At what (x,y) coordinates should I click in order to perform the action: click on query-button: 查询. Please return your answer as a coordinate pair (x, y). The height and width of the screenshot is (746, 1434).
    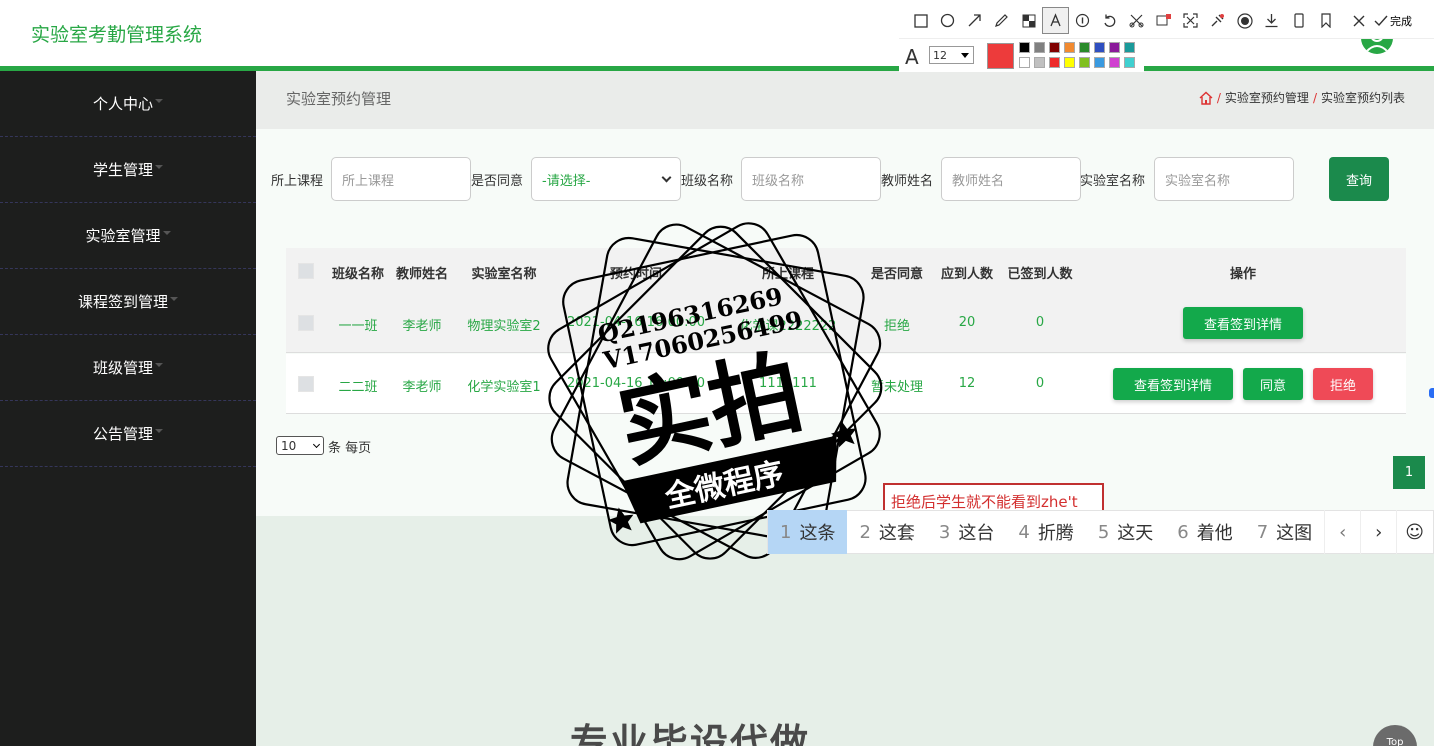
    Looking at the image, I should click on (1359, 179).